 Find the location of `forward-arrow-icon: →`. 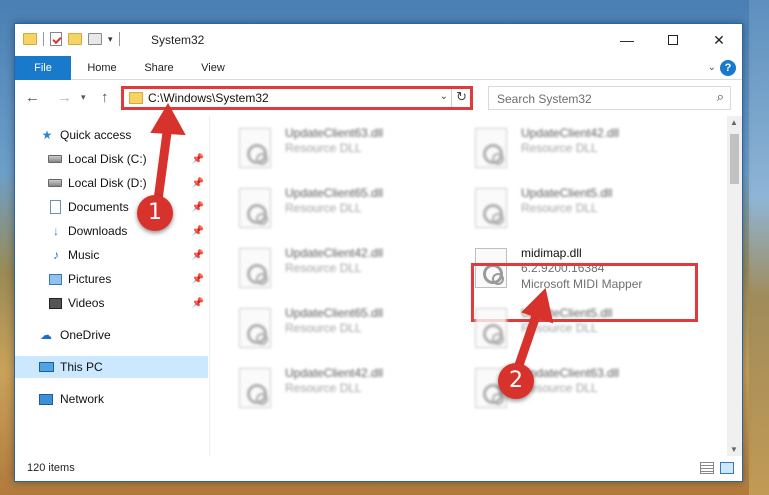

forward-arrow-icon: → is located at coordinates (64, 97).